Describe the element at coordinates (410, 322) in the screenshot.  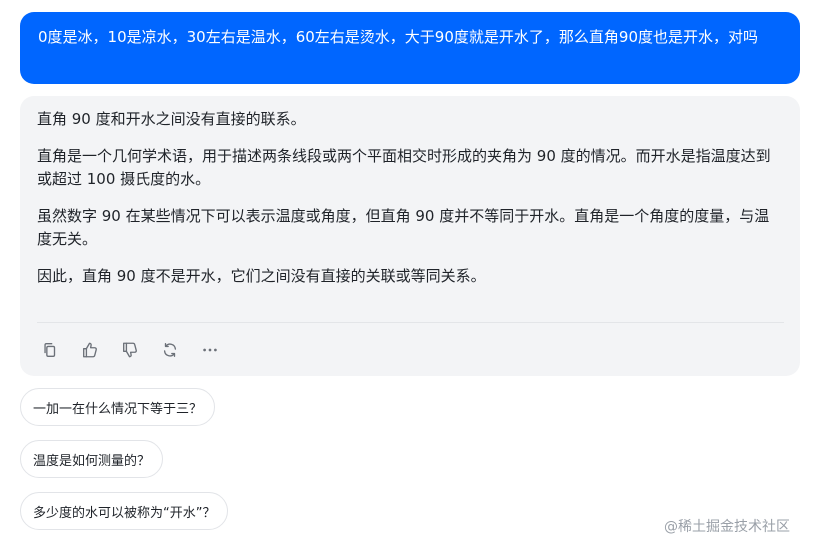
I see `action-divider` at that location.